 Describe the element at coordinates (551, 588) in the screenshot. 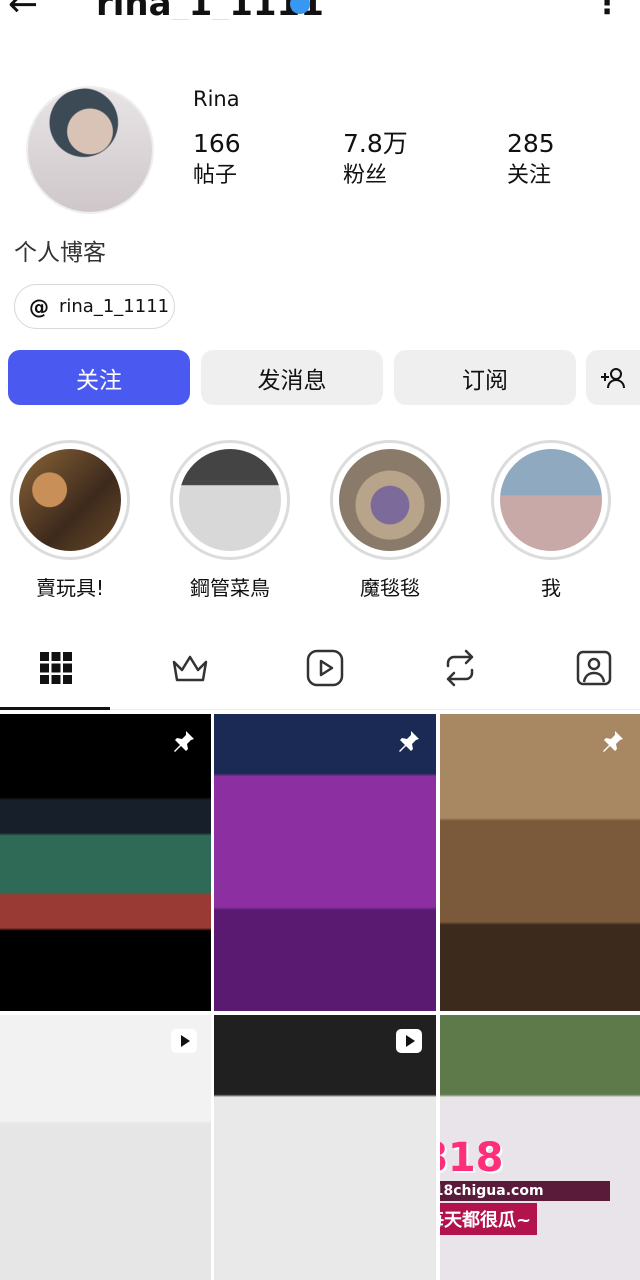

I see `highlight-label: 我` at that location.